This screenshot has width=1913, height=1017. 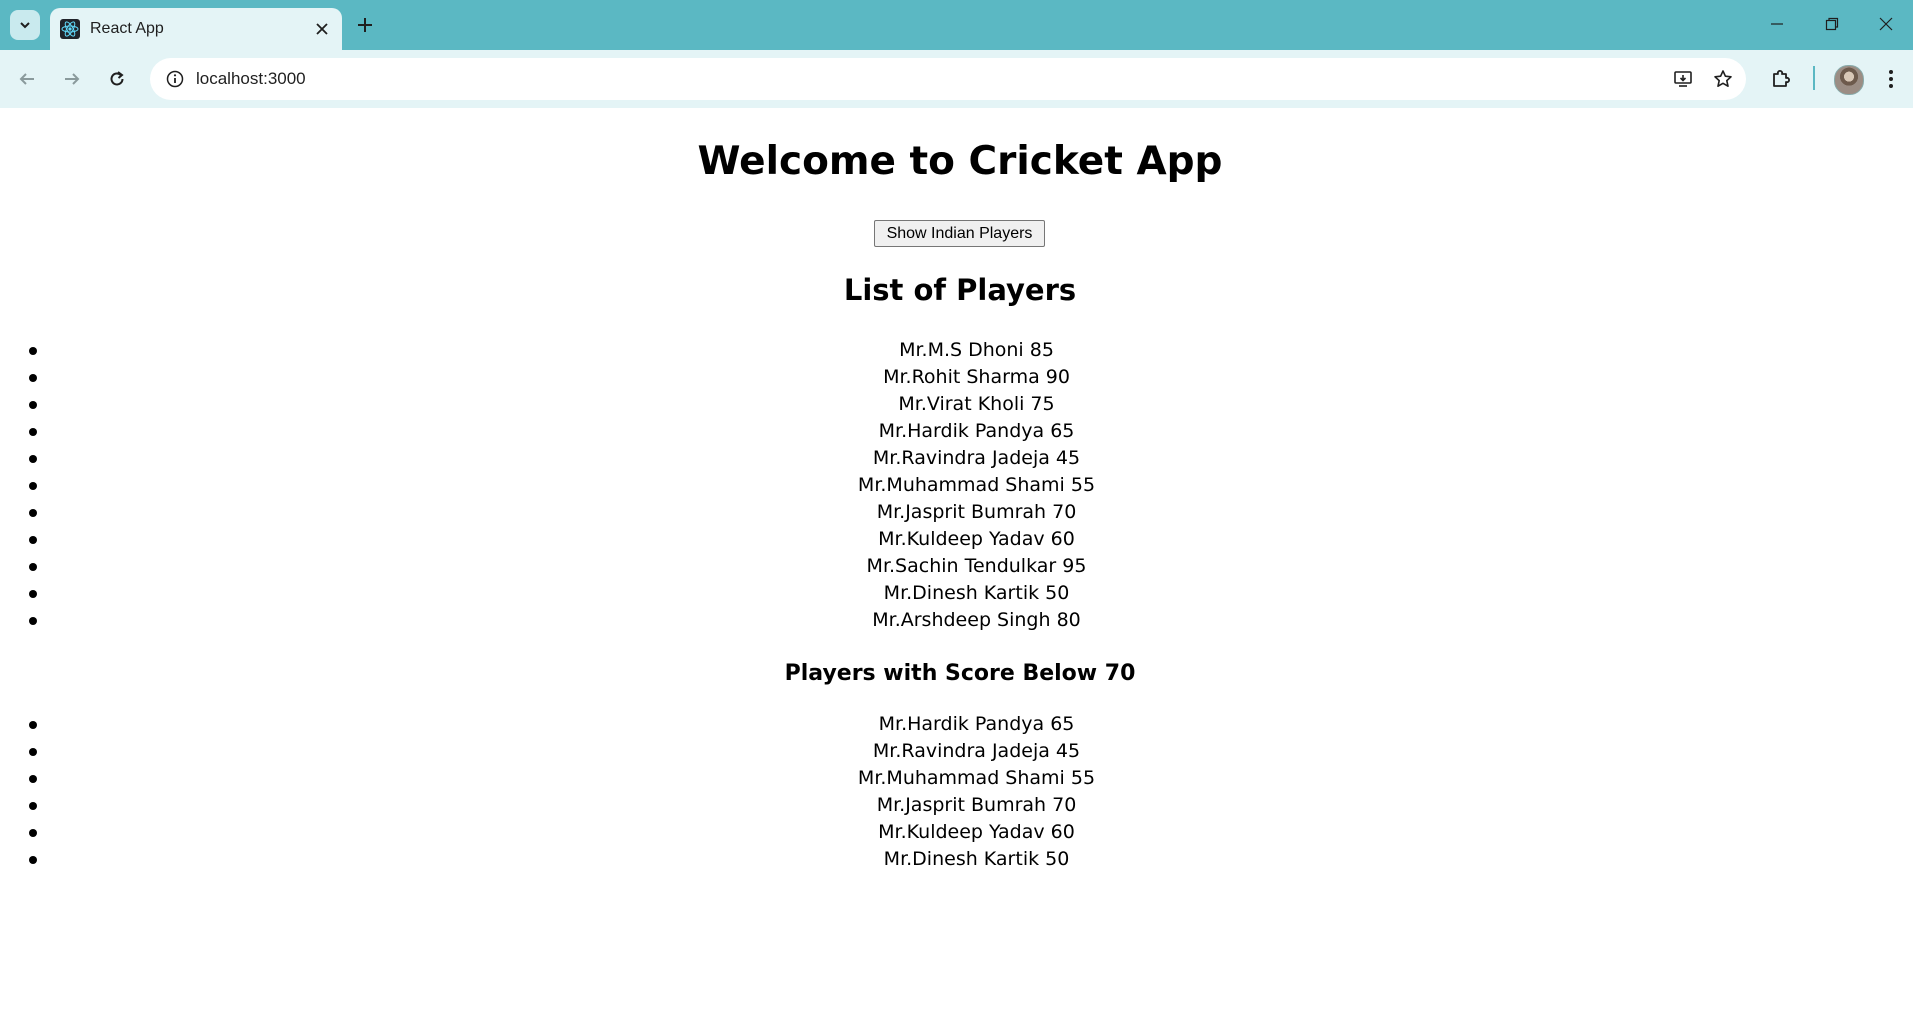 I want to click on list-item: Mr.M.S Dhoni 85, so click(x=971, y=350).